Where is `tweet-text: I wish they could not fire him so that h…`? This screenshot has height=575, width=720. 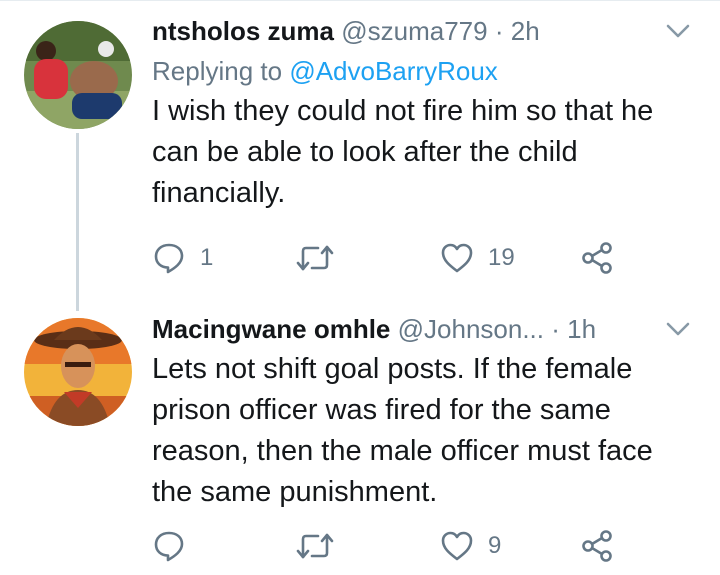
tweet-text: I wish they could not fire him so that h… is located at coordinates (403, 152).